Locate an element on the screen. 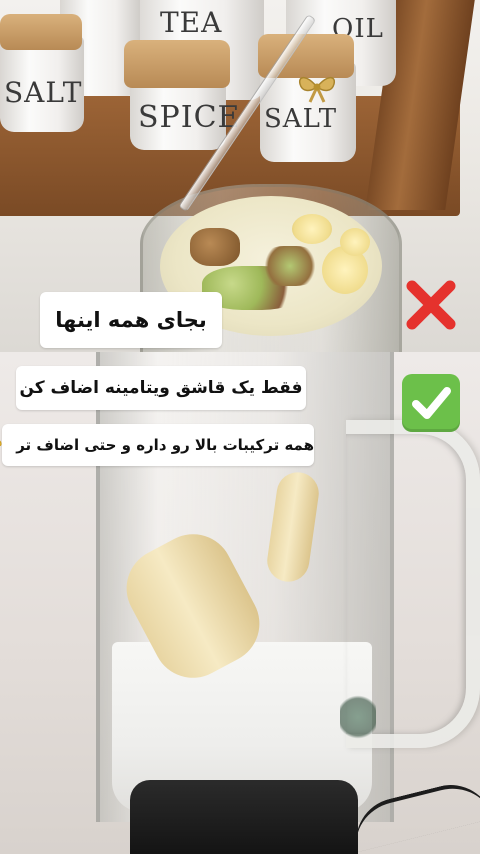  caption-instead-of-all-these: بجای همه اینها is located at coordinates (131, 320).